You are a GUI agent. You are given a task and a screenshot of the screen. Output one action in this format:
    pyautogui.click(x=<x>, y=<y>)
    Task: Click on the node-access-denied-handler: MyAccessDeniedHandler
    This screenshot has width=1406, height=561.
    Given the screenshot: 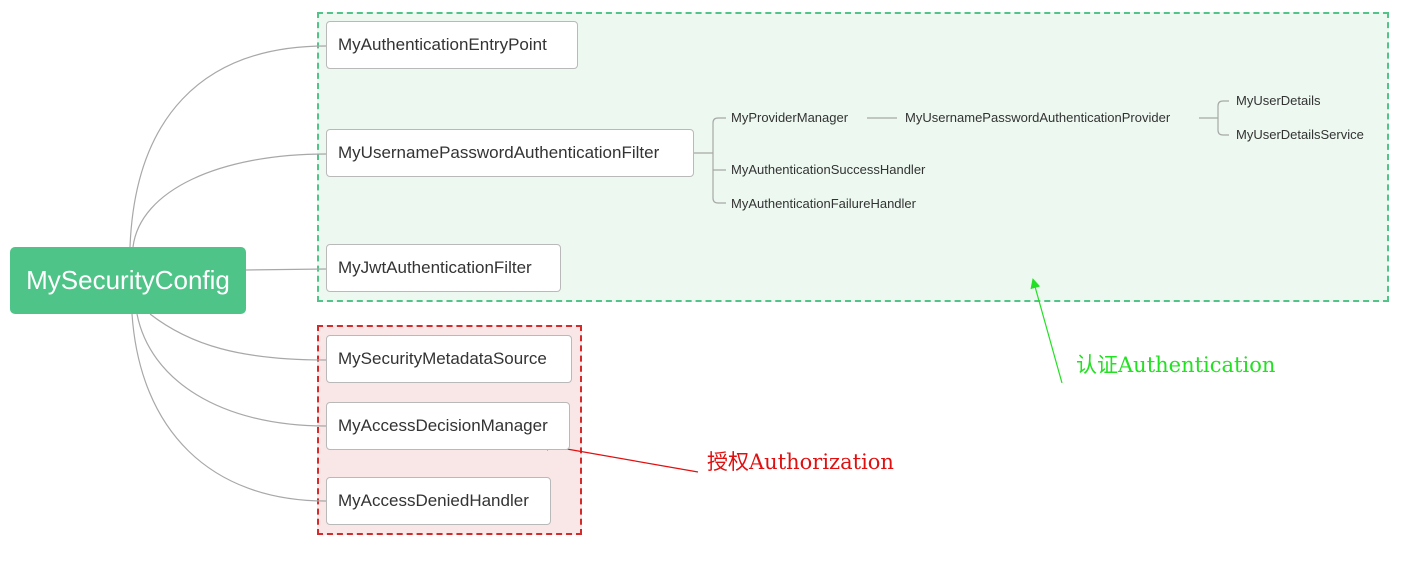 What is the action you would take?
    pyautogui.click(x=438, y=501)
    